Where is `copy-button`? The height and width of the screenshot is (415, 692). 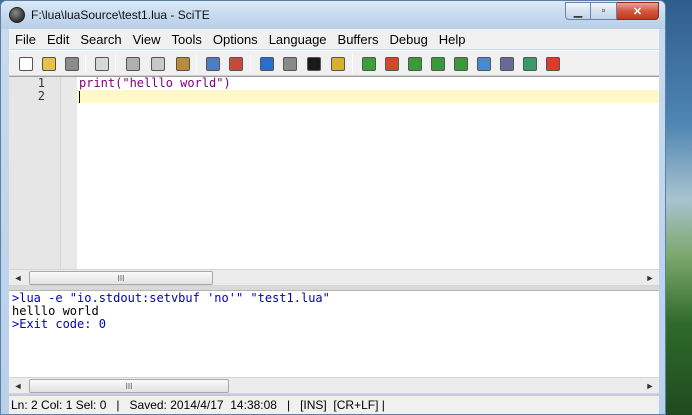 copy-button is located at coordinates (157, 63).